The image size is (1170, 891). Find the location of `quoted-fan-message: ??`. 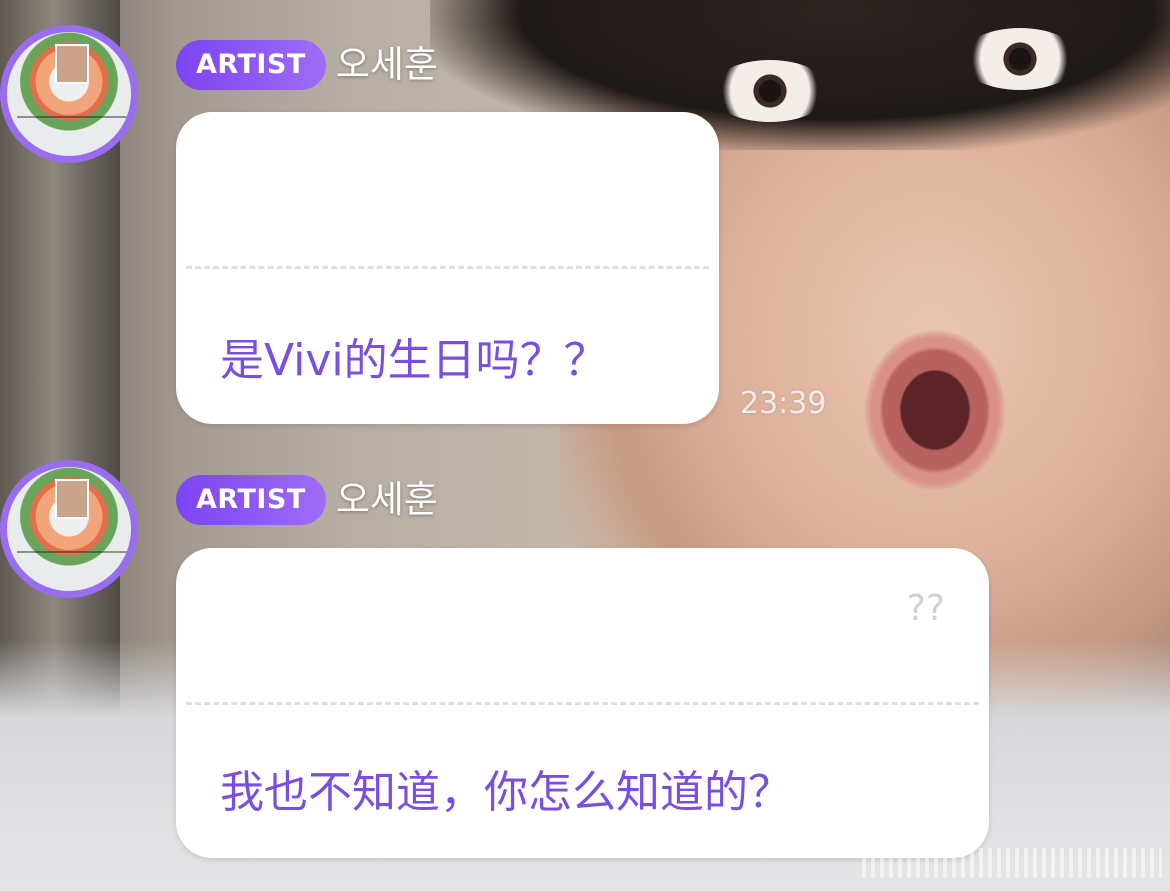

quoted-fan-message: ?? is located at coordinates (582, 613).